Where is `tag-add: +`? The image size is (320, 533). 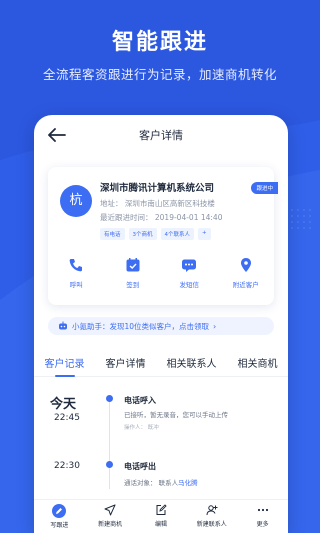 tag-add: + is located at coordinates (204, 234).